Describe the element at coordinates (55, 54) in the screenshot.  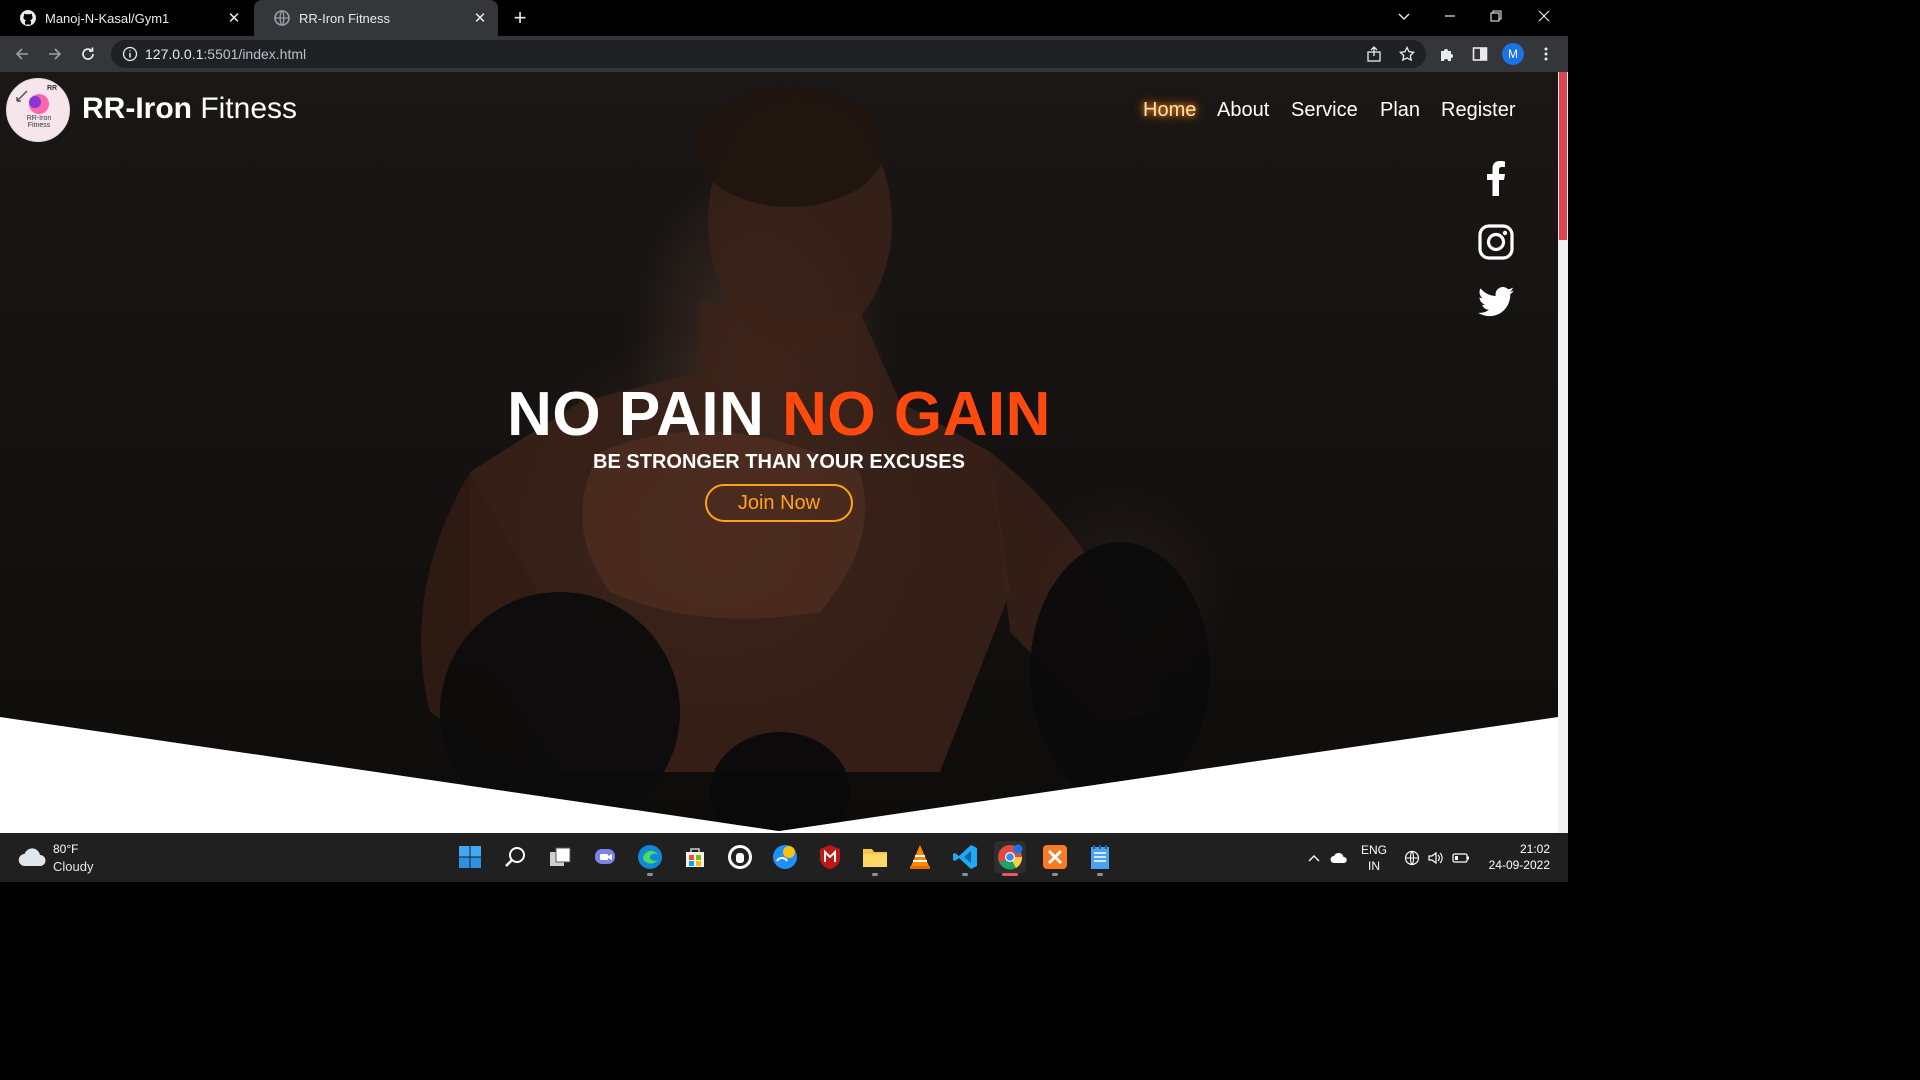
I see `forward-arrow-icon` at that location.